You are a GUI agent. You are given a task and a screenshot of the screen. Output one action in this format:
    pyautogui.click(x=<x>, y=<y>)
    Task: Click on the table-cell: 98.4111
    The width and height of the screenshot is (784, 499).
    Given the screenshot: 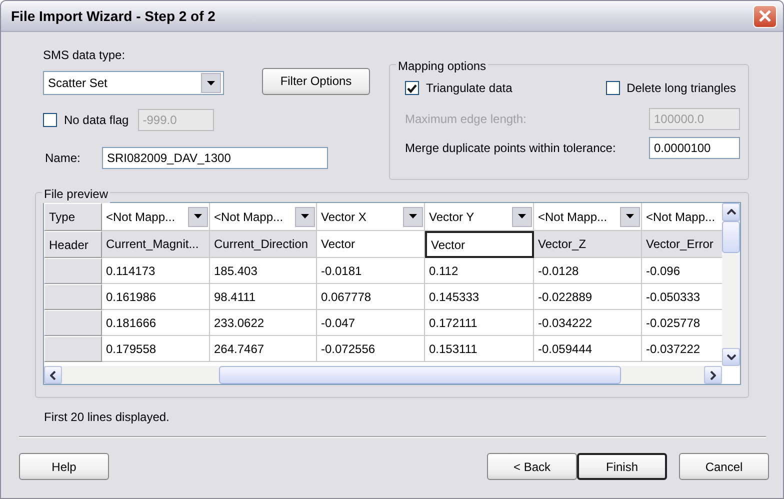 What is the action you would take?
    pyautogui.click(x=263, y=297)
    